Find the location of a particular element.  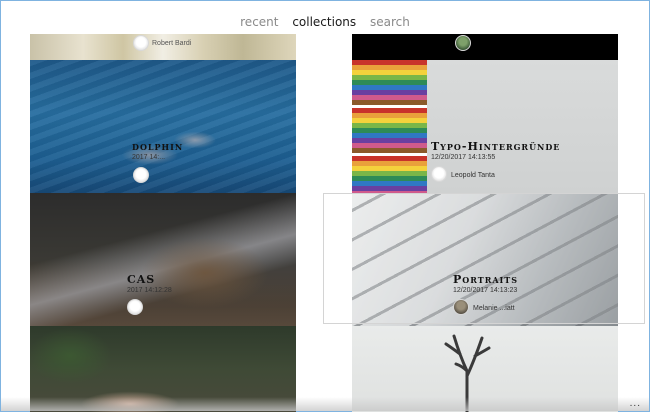

collection-tile-cas: CAS 2017 14:12:28 is located at coordinates (163, 259).